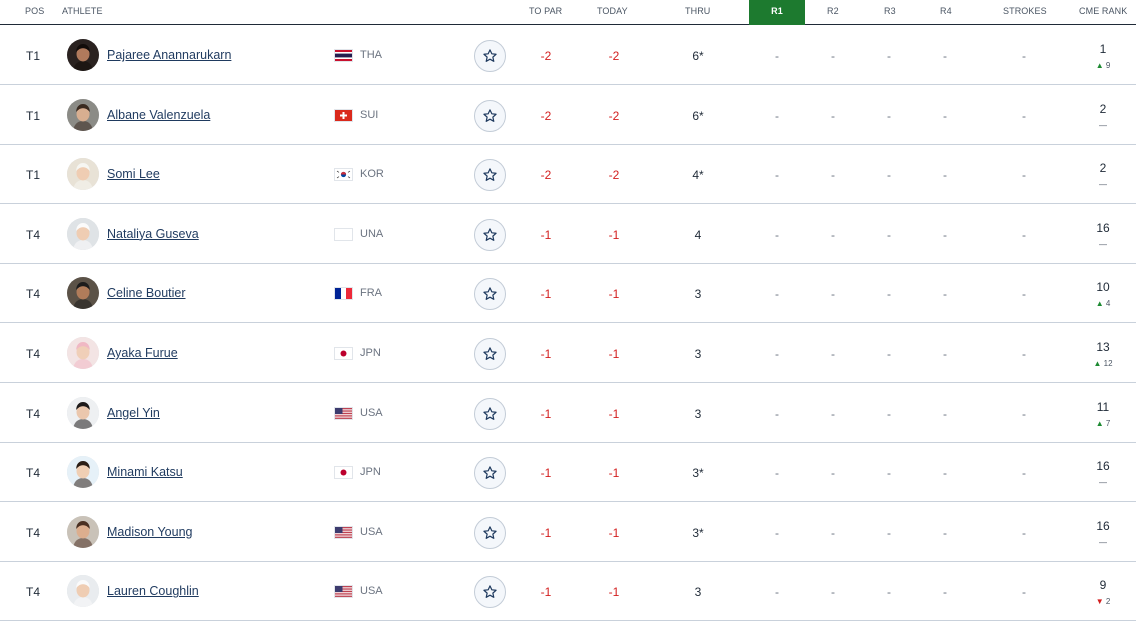 The height and width of the screenshot is (624, 1136). I want to click on cme-rank-movement: ▲ 12, so click(1103, 363).